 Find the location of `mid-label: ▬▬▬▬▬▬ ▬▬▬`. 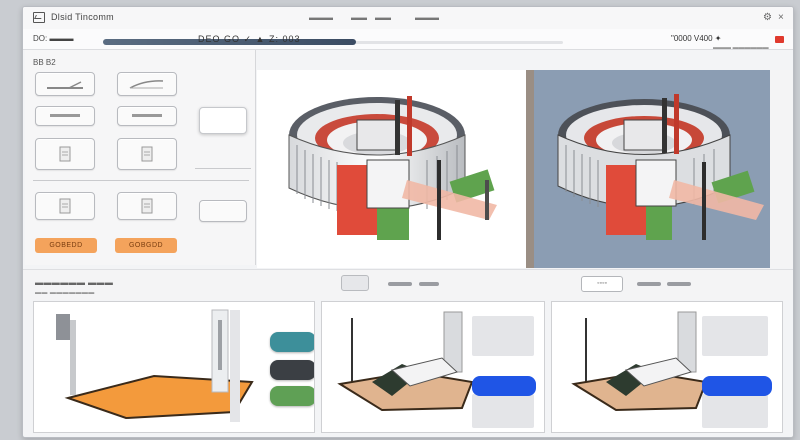

mid-label: ▬▬▬▬▬▬ ▬▬▬ is located at coordinates (74, 282).